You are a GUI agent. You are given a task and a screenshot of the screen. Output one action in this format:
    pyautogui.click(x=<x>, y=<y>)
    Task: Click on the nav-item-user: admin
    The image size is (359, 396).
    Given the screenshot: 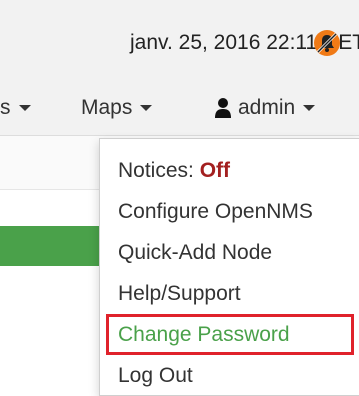 What is the action you would take?
    pyautogui.click(x=265, y=108)
    